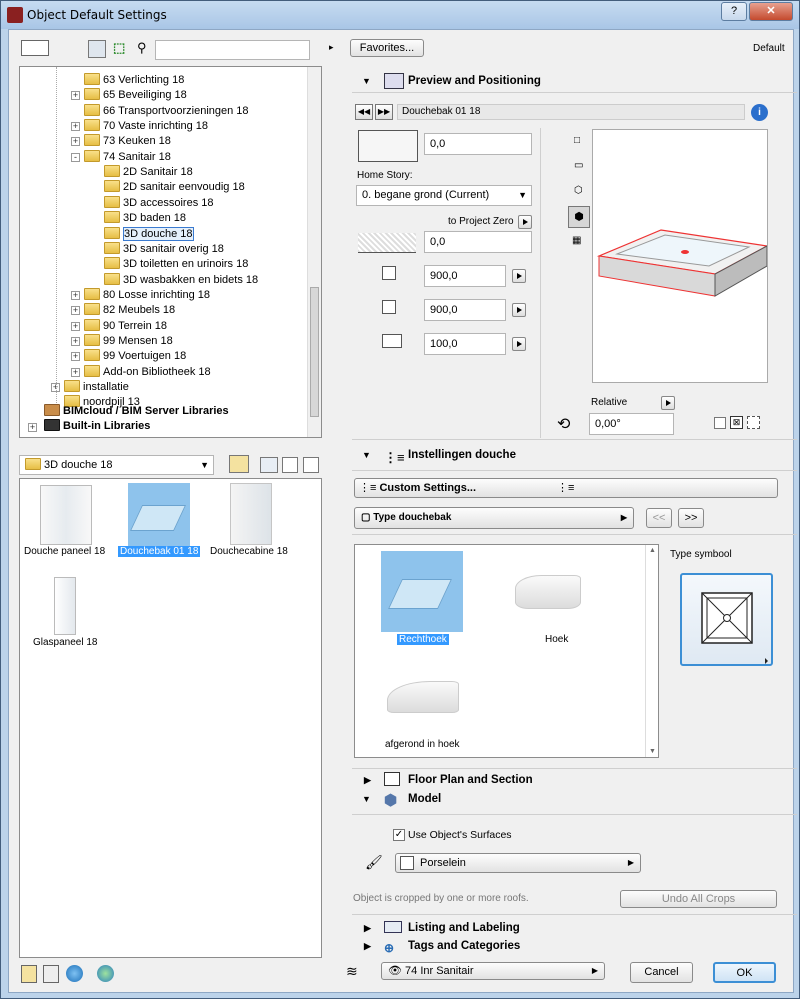  What do you see at coordinates (176, 264) in the screenshot?
I see `tree-item: 3D toiletten en urinoirs 18` at bounding box center [176, 264].